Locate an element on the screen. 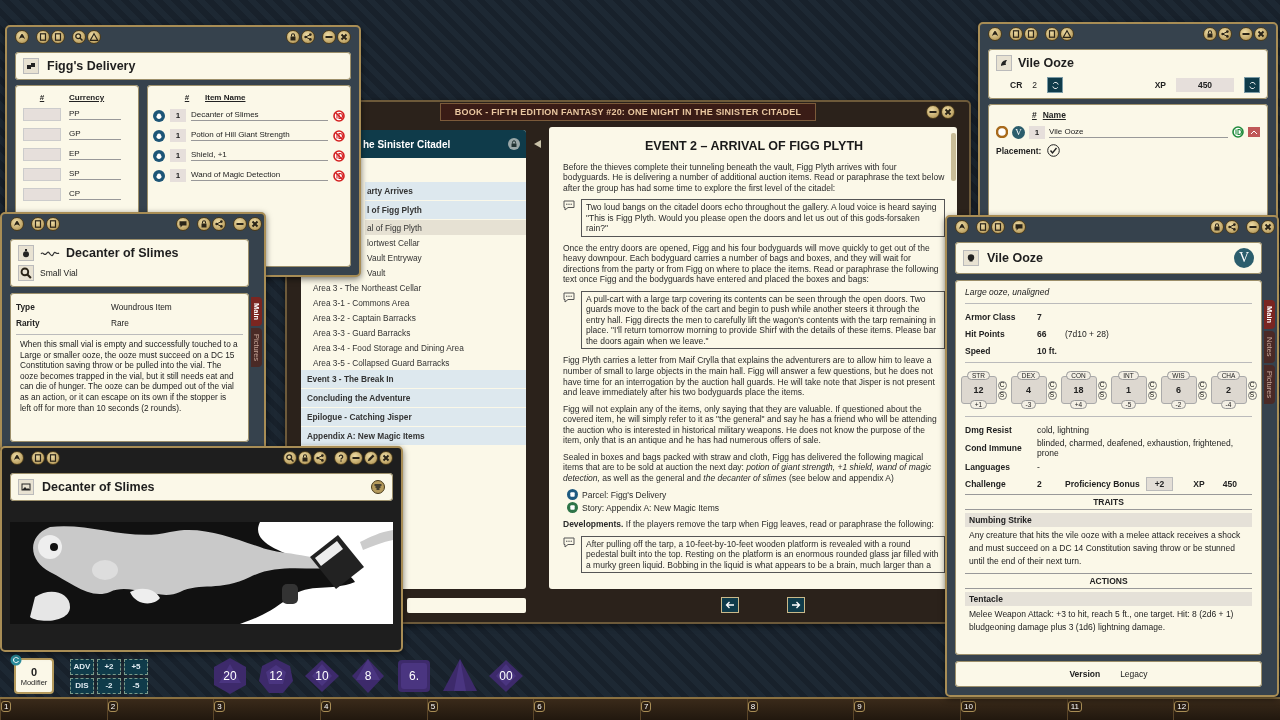 The height and width of the screenshot is (720, 1280). toc-item: Area 3-2 - Captain Barracks is located at coordinates (413, 317).